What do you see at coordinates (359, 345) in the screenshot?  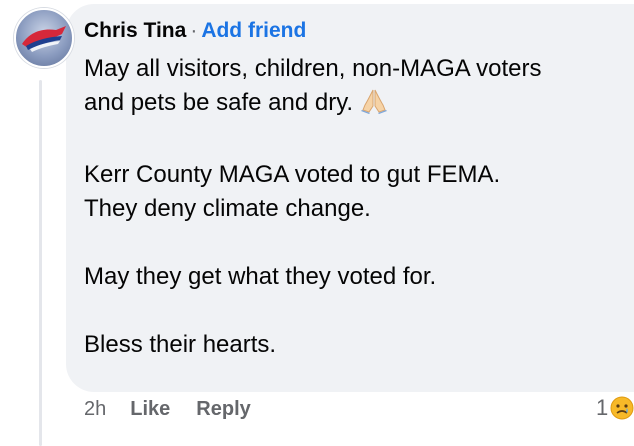 I see `comment-paragraph: Bless their hearts.` at bounding box center [359, 345].